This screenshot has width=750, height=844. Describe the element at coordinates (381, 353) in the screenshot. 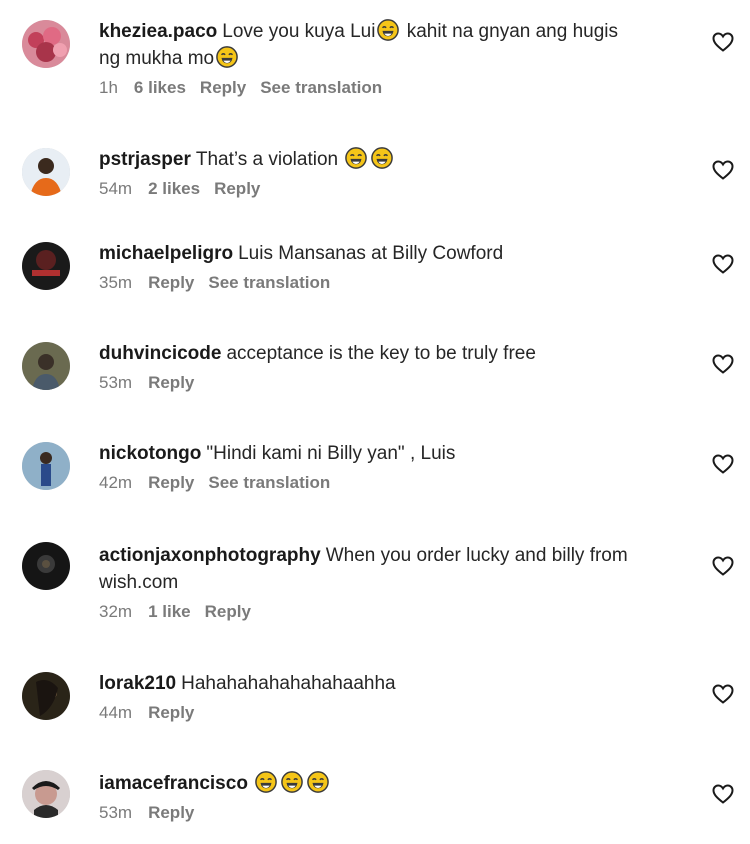

I see `comment-text: acceptance is the key to be truly free` at that location.